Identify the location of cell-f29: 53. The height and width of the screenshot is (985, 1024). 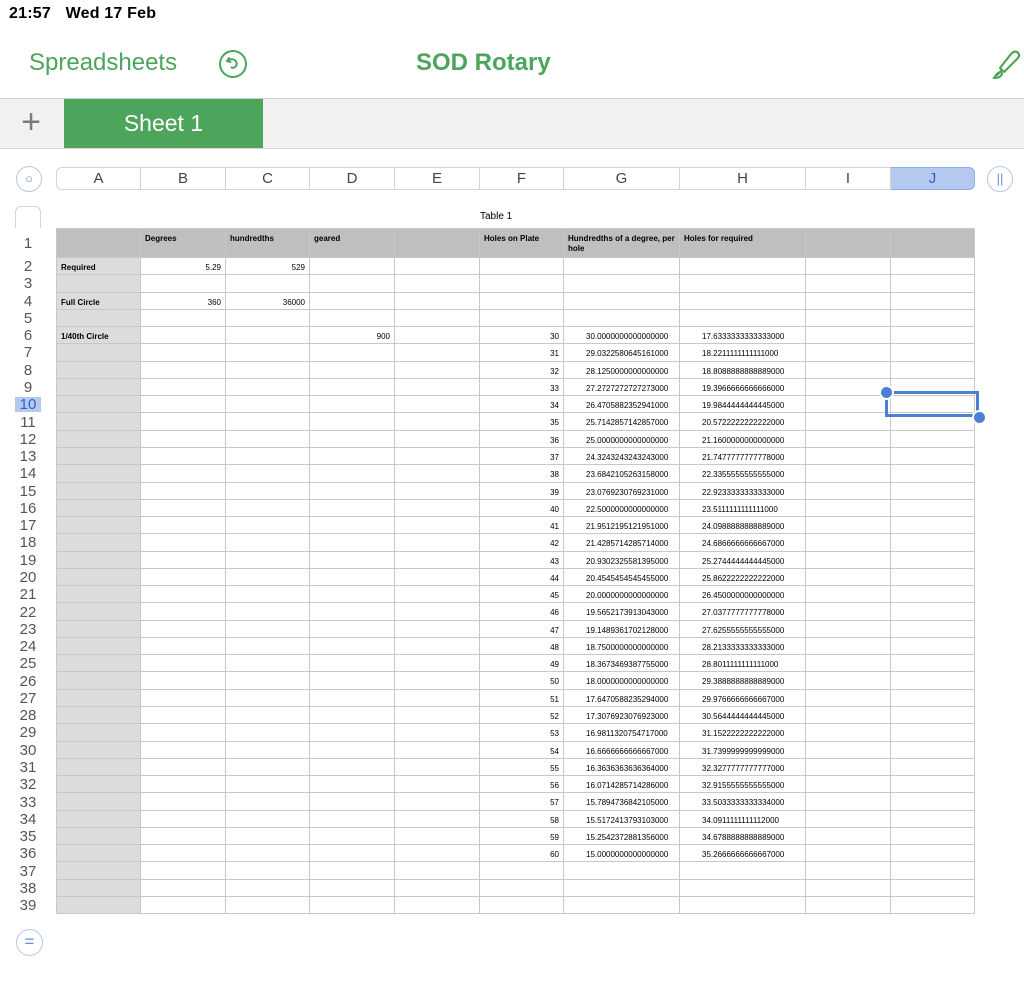
(522, 733).